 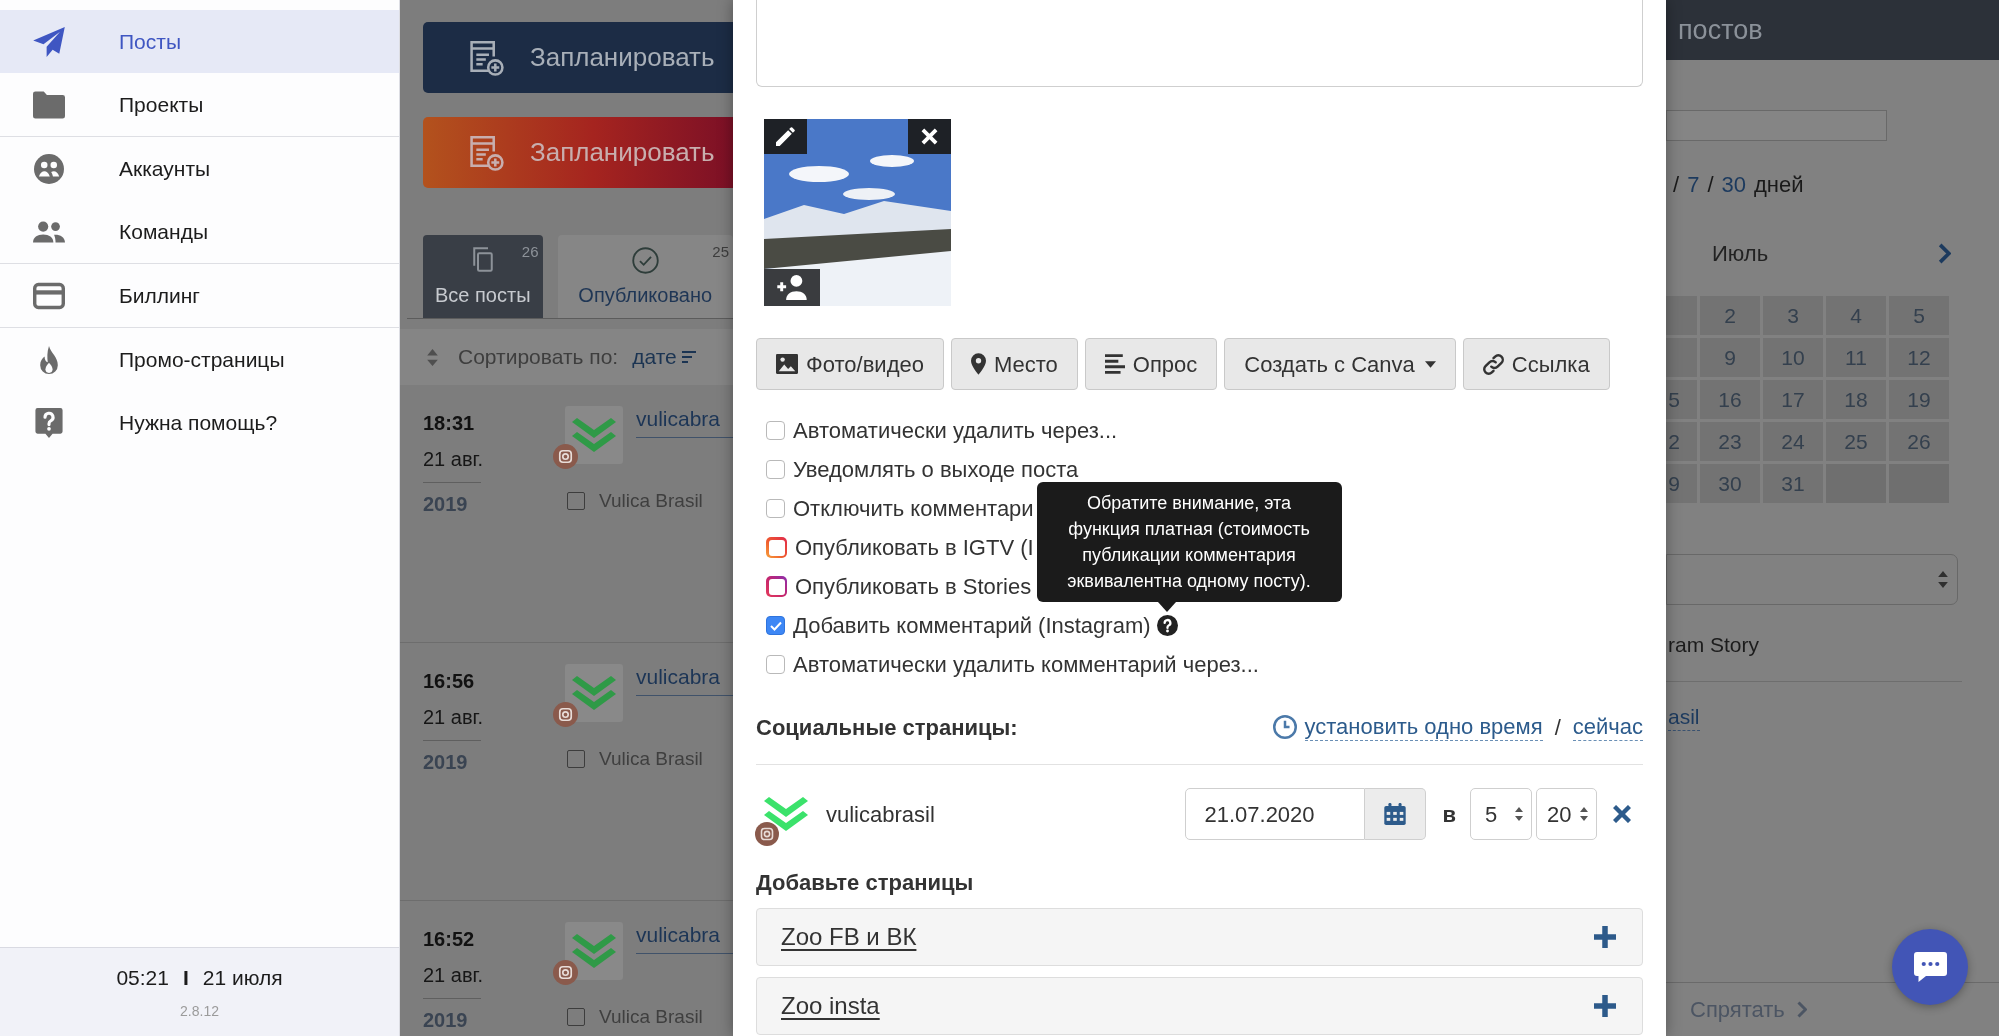 I want to click on select-field, so click(x=1812, y=579).